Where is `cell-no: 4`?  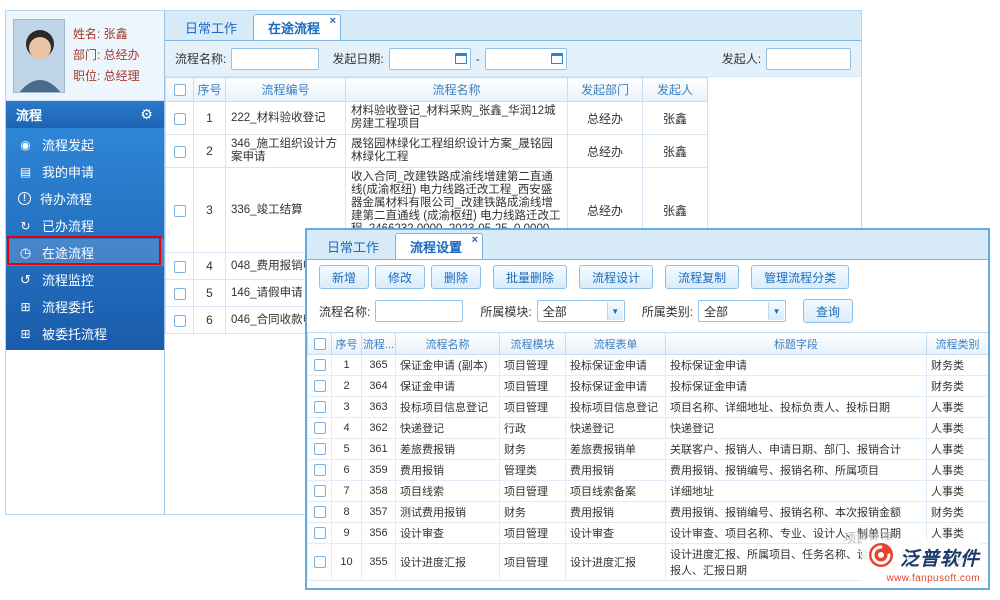
cell-no: 4 is located at coordinates (346, 428).